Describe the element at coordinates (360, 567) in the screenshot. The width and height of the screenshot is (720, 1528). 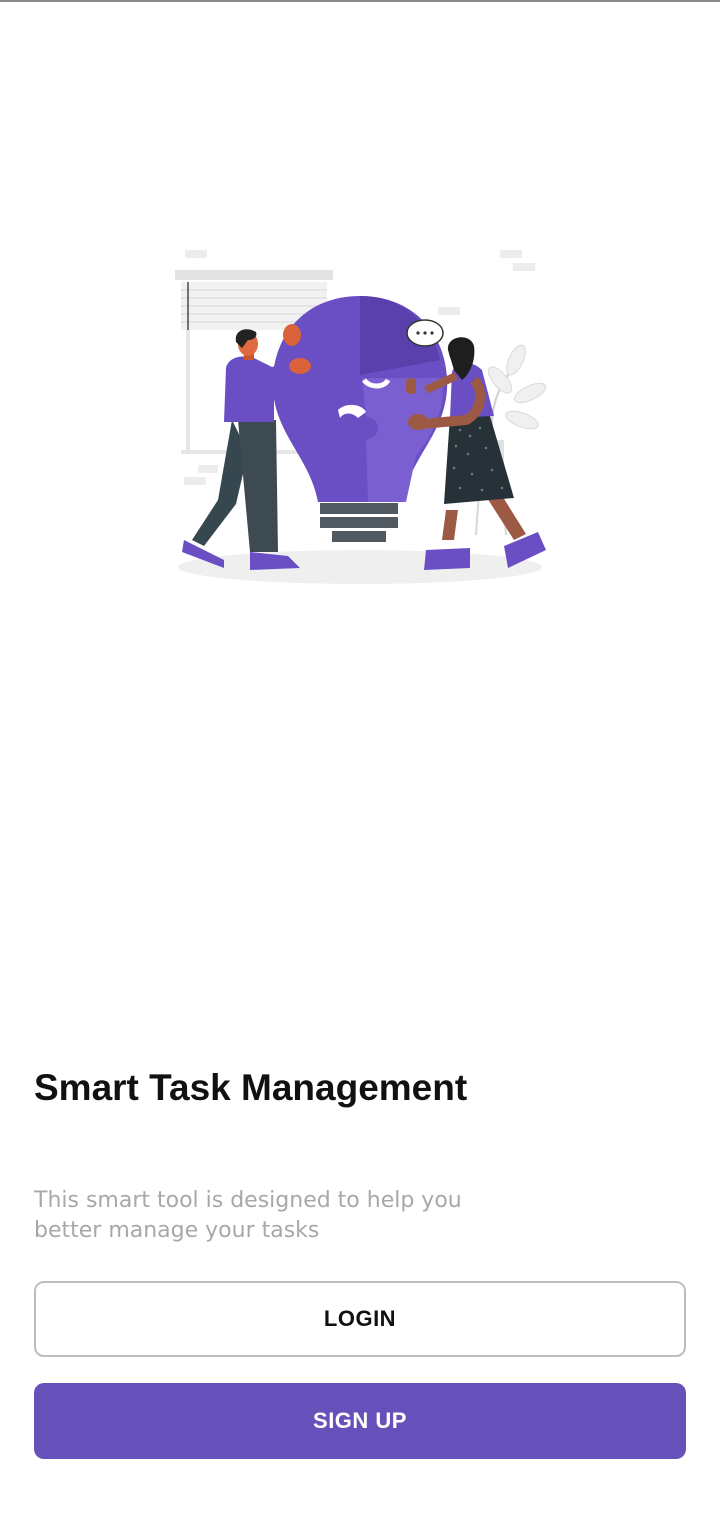
I see `ground-shadow` at that location.